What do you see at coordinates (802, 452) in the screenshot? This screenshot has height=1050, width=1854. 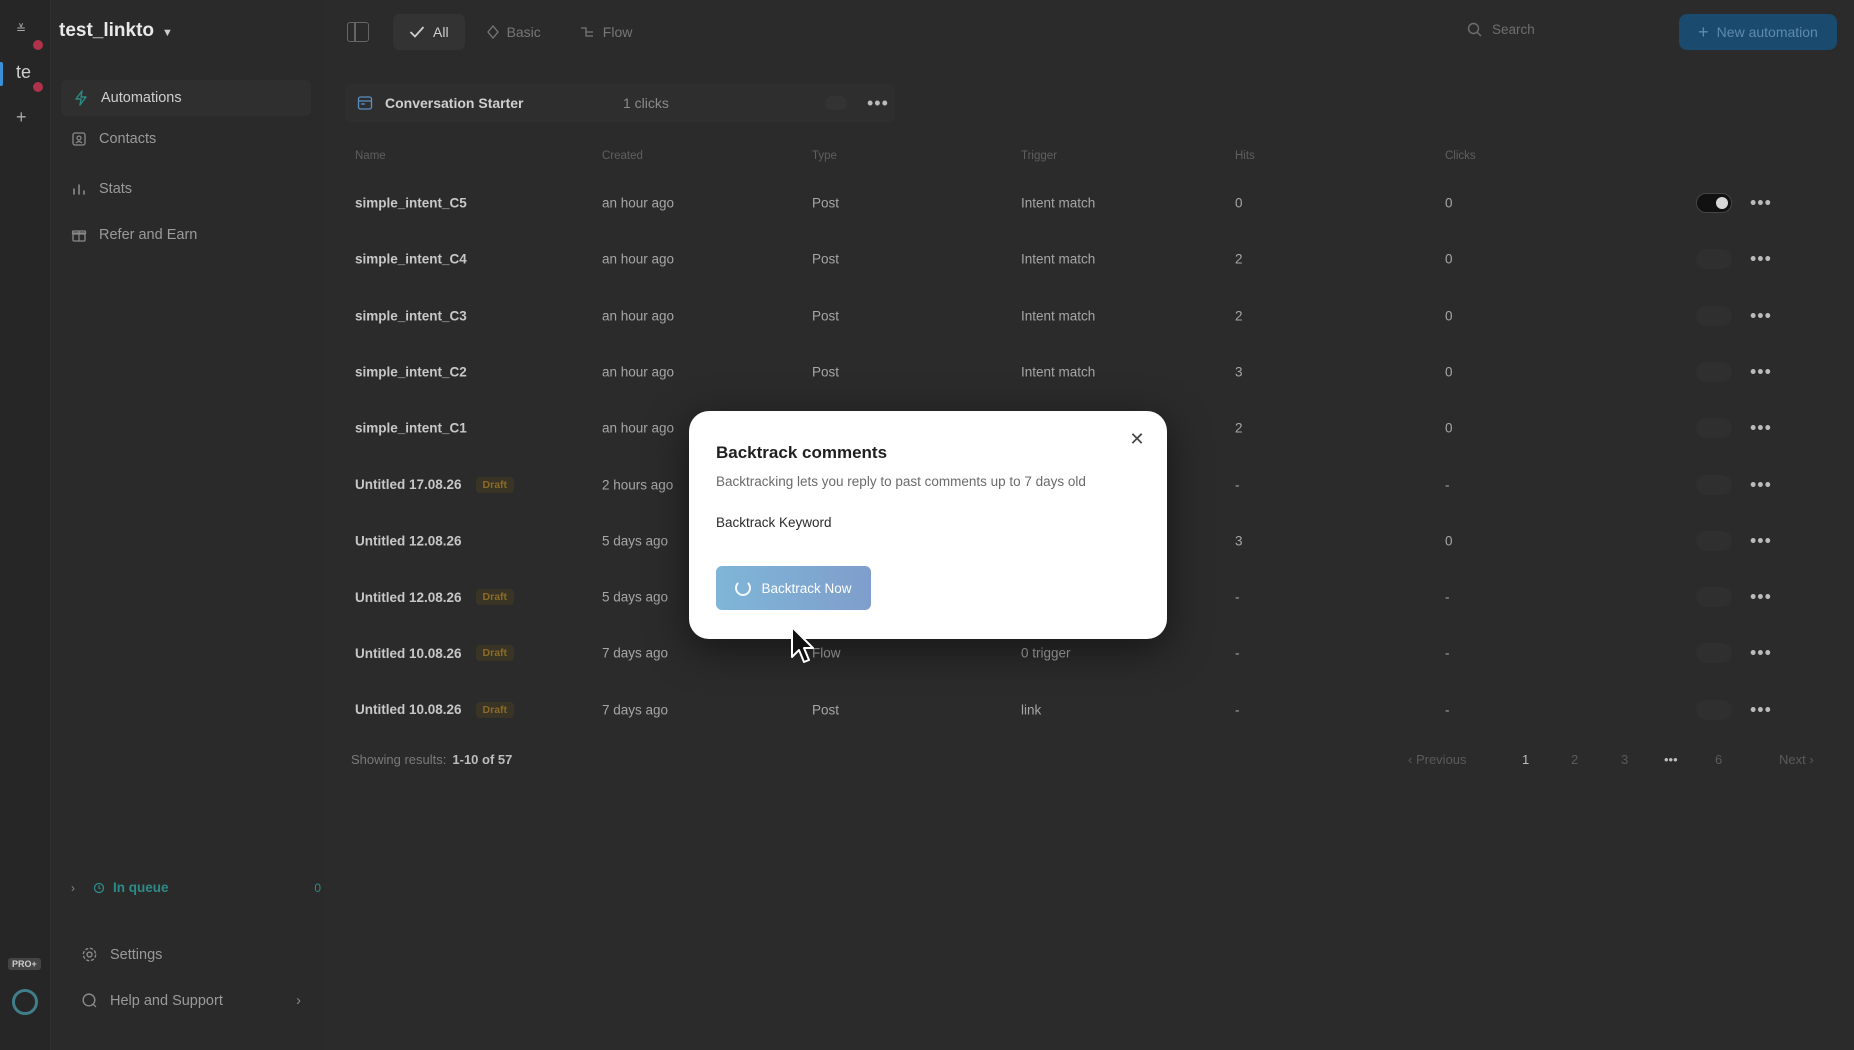 I see `modal-title: Backtrack comments` at bounding box center [802, 452].